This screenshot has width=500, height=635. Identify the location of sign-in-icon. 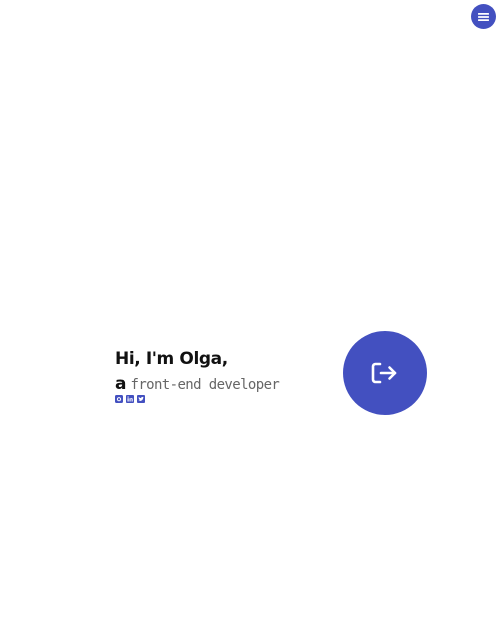
(384, 373).